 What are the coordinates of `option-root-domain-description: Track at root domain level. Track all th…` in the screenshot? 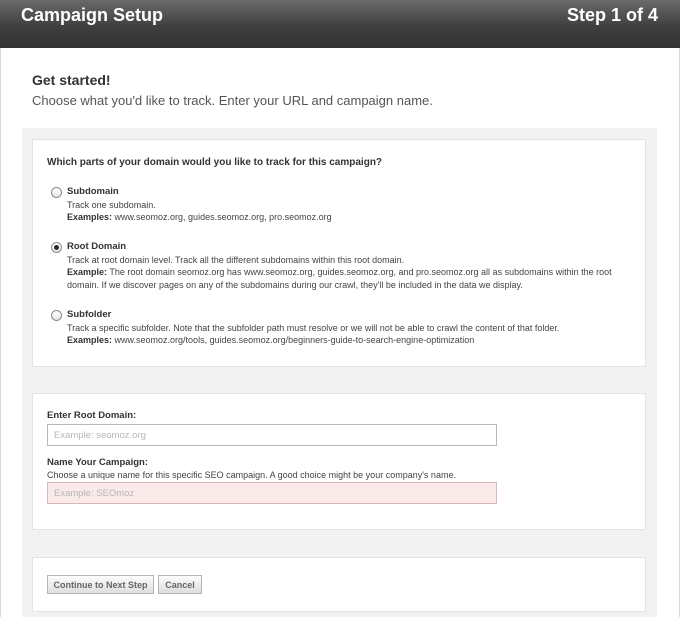 It's located at (236, 259).